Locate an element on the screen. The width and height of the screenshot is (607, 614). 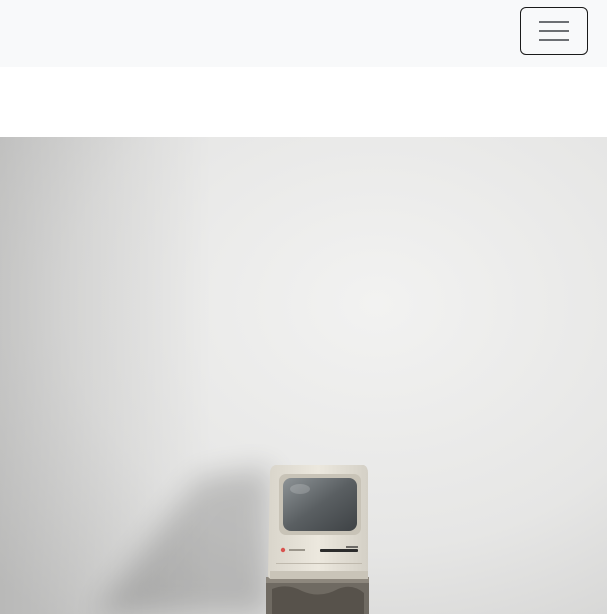
computer-stand is located at coordinates (317, 595).